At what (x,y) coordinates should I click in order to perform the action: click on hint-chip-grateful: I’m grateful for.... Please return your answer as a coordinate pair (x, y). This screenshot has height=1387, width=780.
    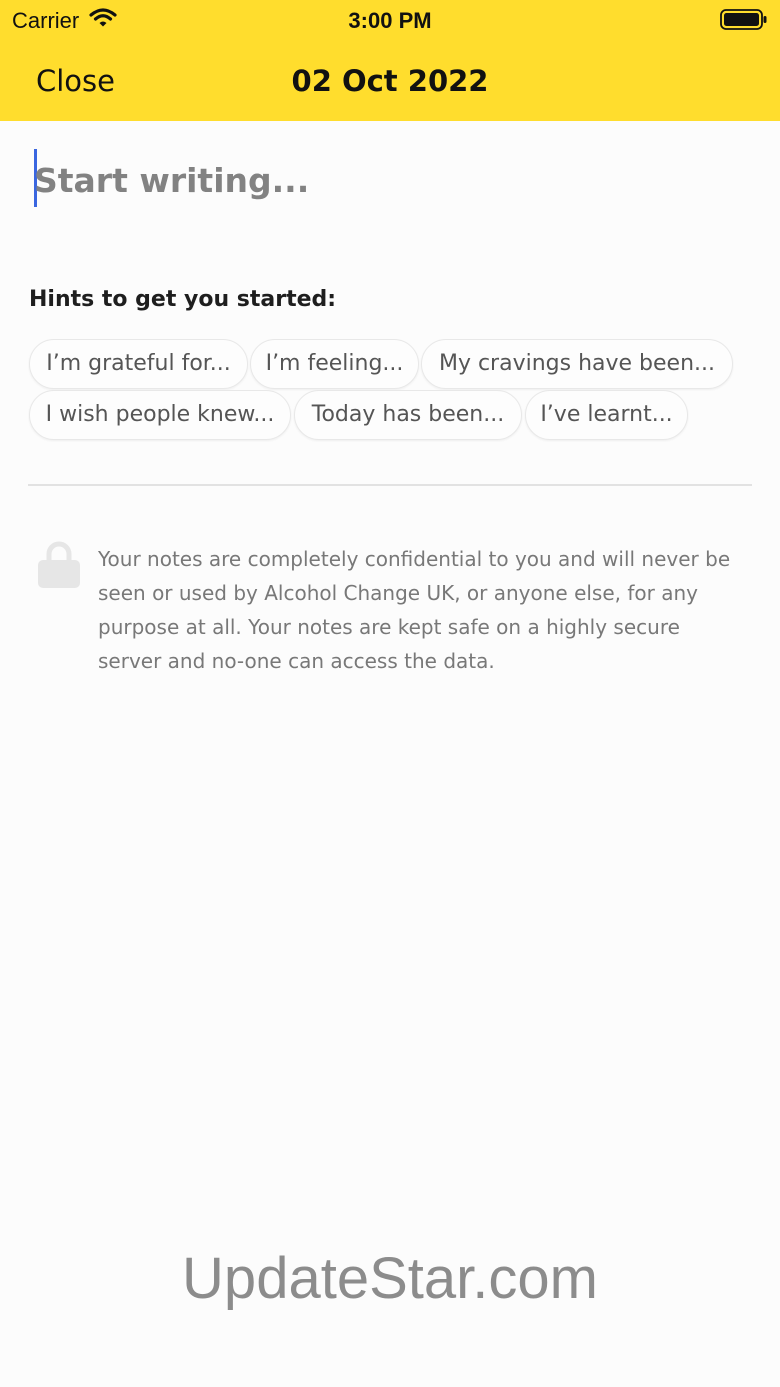
    Looking at the image, I should click on (138, 364).